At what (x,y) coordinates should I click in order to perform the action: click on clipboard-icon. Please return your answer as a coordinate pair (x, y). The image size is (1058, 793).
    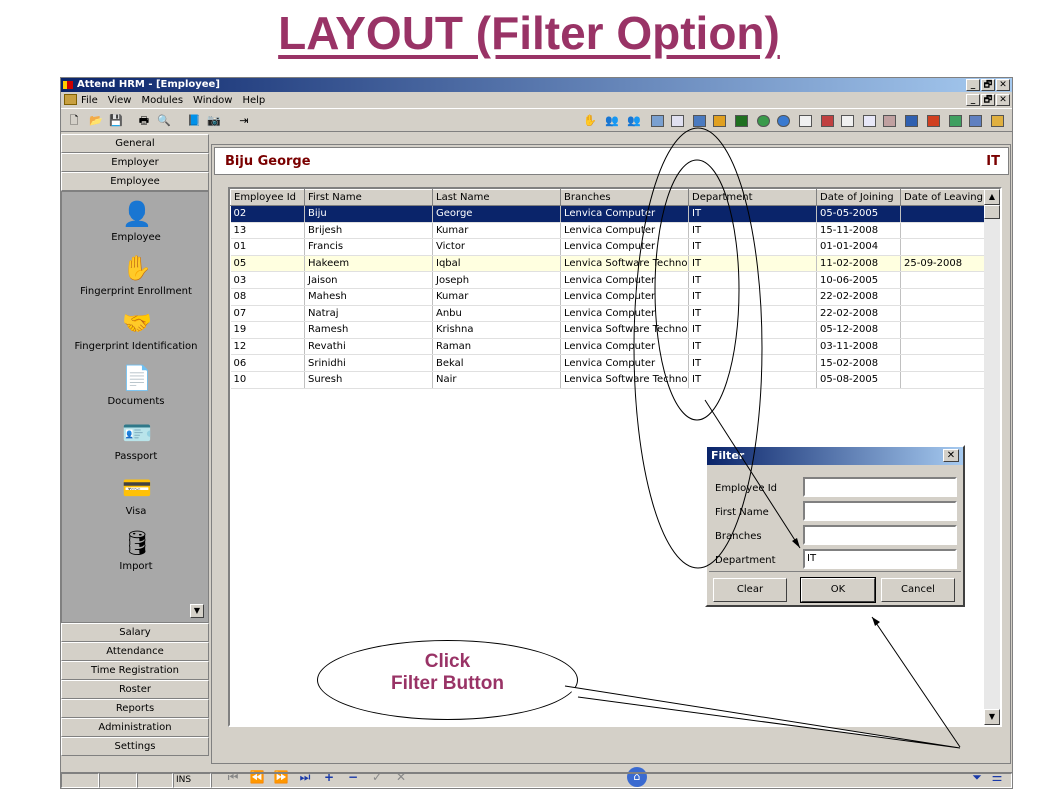
    Looking at the image, I should click on (869, 121).